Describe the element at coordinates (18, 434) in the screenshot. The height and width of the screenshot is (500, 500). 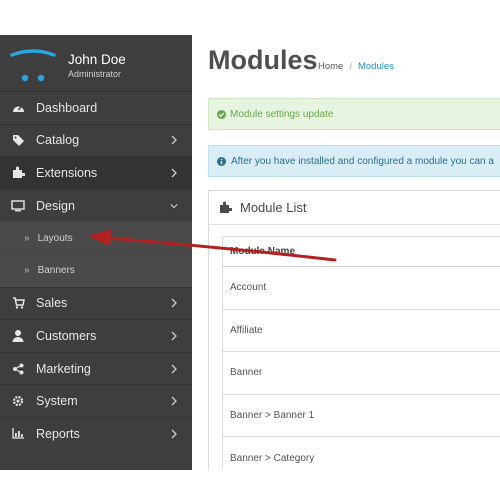
I see `bar-chart-icon` at that location.